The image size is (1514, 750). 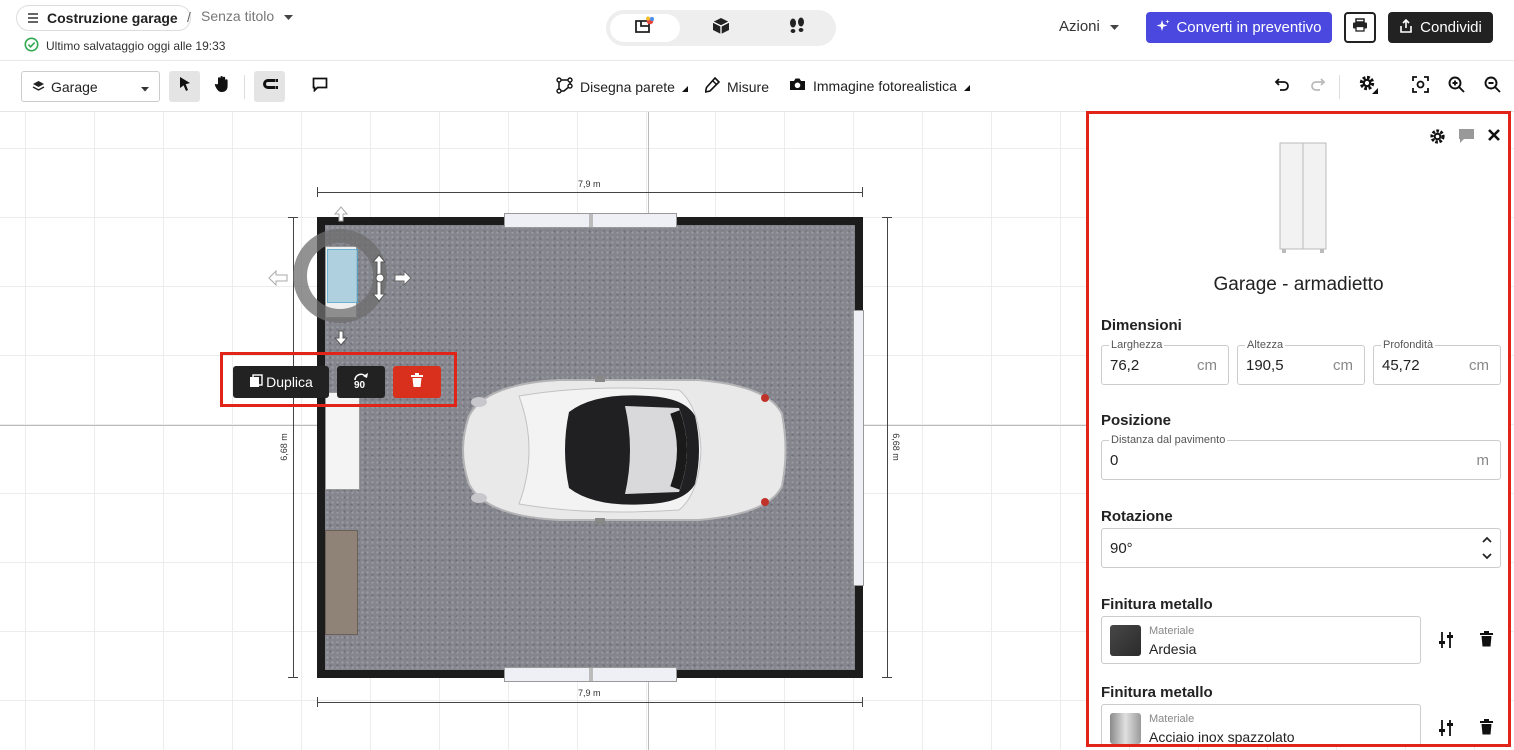 I want to click on floor-distance-field: Distanza dal pavimento 0 m, so click(x=1301, y=457).